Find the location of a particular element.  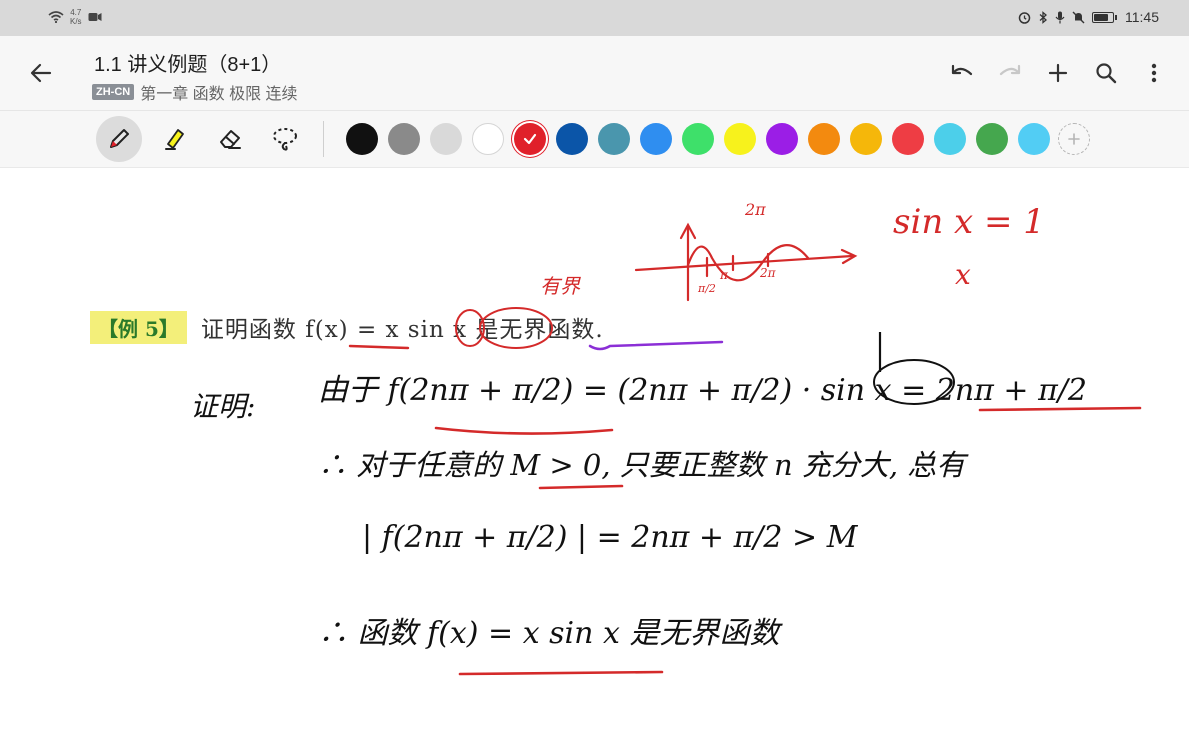

annotation-bounded: 有界 is located at coordinates (560, 286).